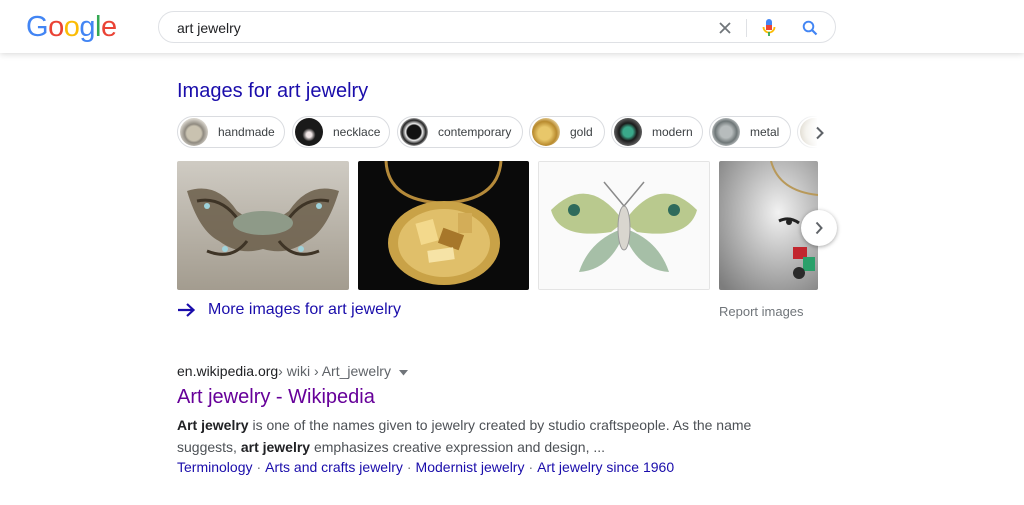 The height and width of the screenshot is (505, 1024). I want to click on result-options-button, so click(403, 371).